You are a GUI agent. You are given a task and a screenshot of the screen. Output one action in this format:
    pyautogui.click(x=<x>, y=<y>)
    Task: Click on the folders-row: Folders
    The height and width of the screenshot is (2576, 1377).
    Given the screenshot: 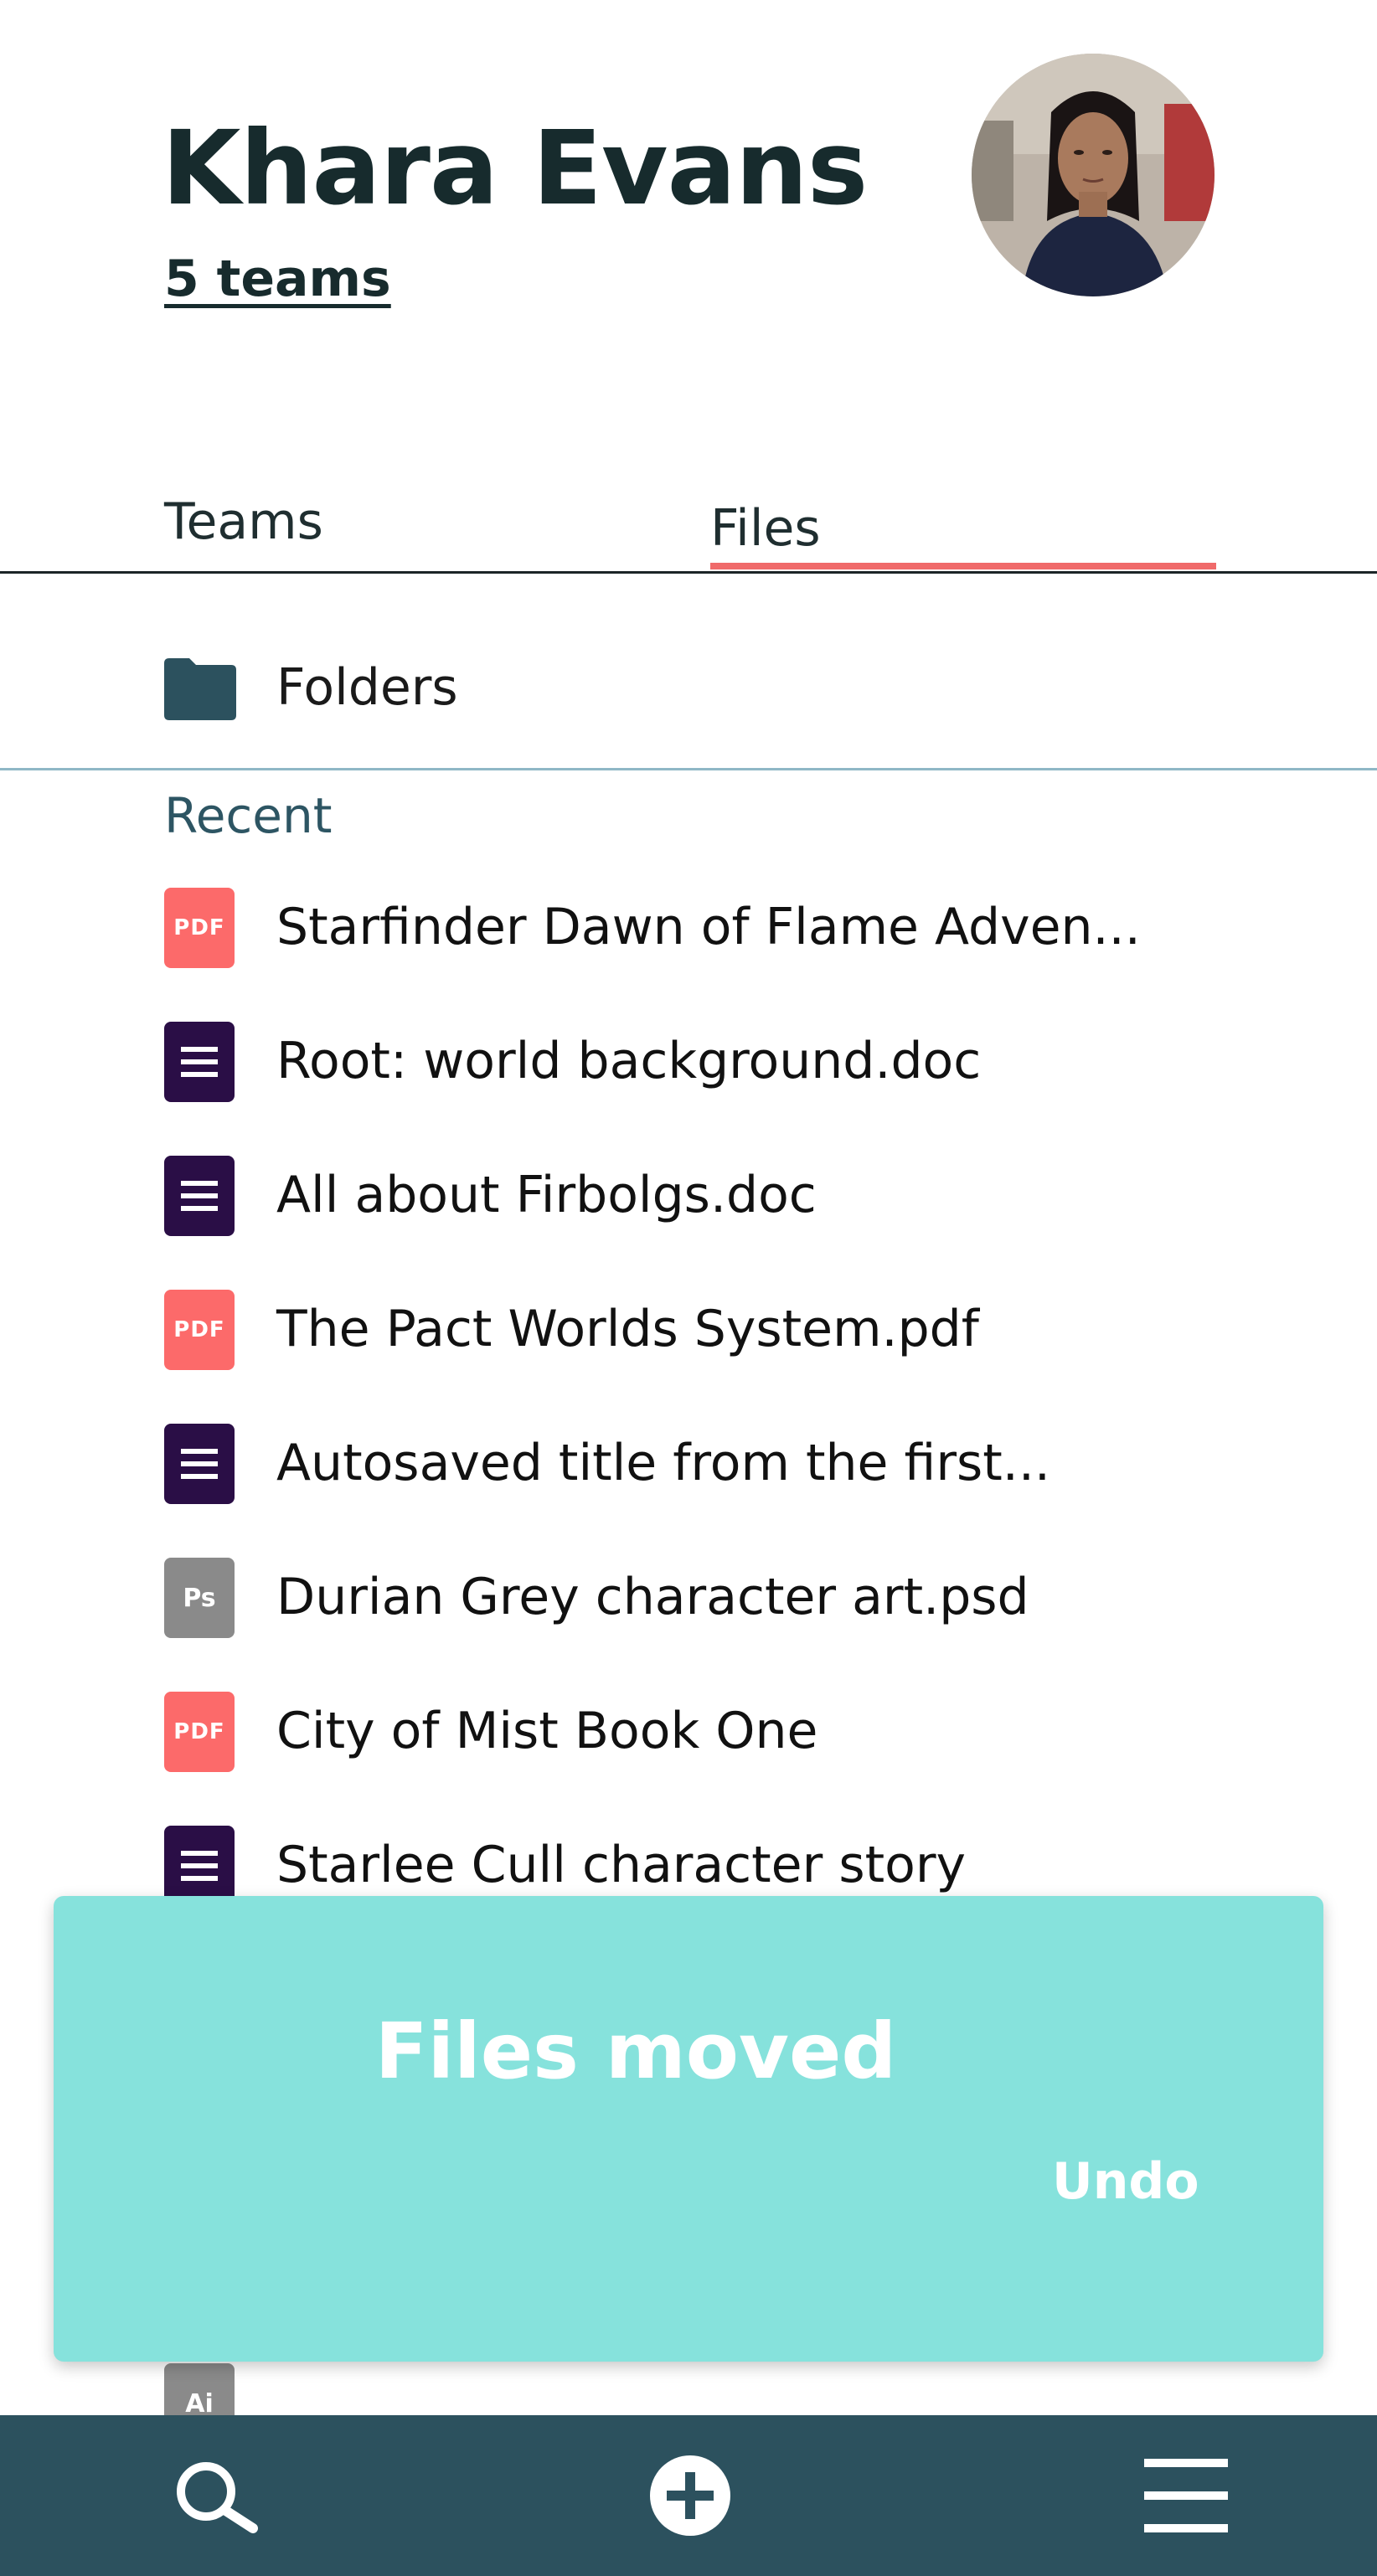 What is the action you would take?
    pyautogui.click(x=583, y=687)
    